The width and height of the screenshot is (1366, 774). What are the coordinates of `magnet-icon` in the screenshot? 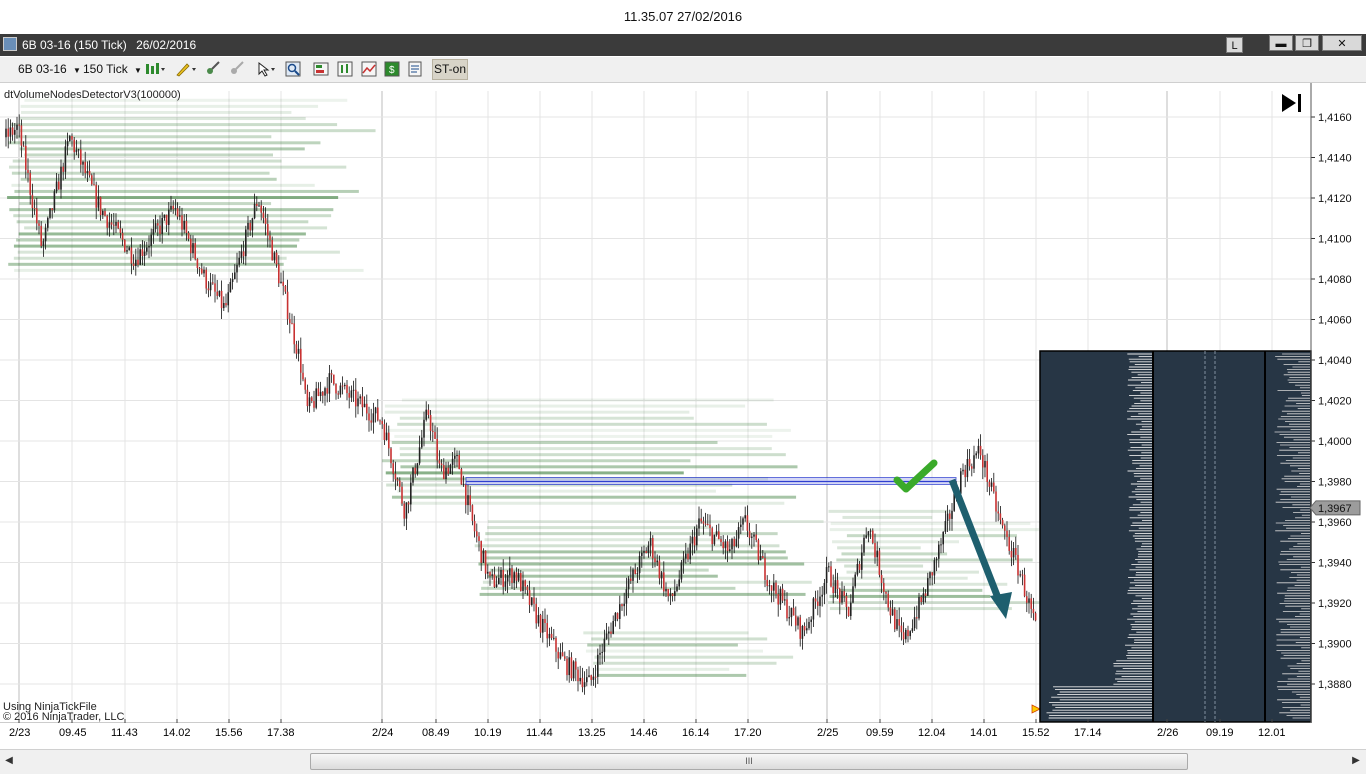 It's located at (236, 69).